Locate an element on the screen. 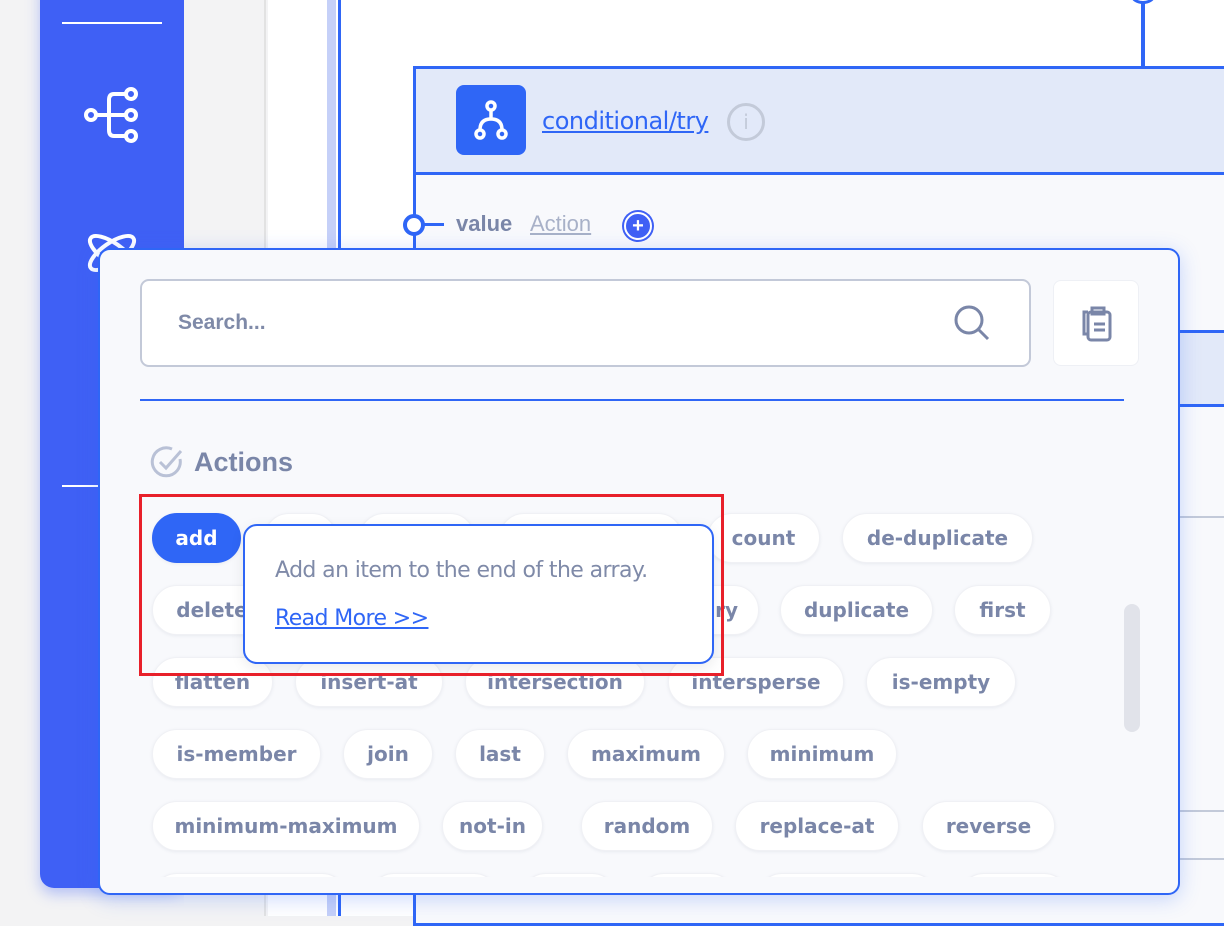 Image resolution: width=1224 pixels, height=926 pixels. plus-circle-icon: + is located at coordinates (638, 226).